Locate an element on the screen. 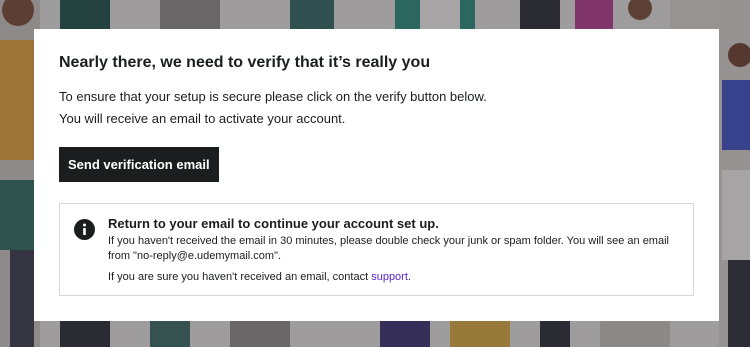  support-link: support is located at coordinates (389, 277).